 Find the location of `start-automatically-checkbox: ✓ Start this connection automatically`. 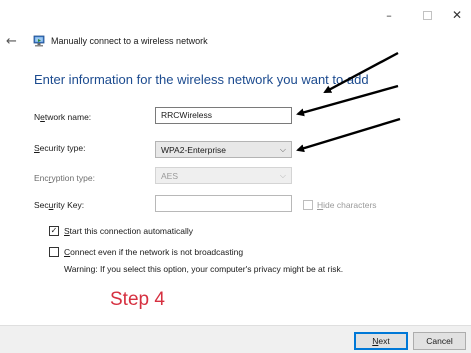

start-automatically-checkbox: ✓ Start this connection automatically is located at coordinates (121, 231).